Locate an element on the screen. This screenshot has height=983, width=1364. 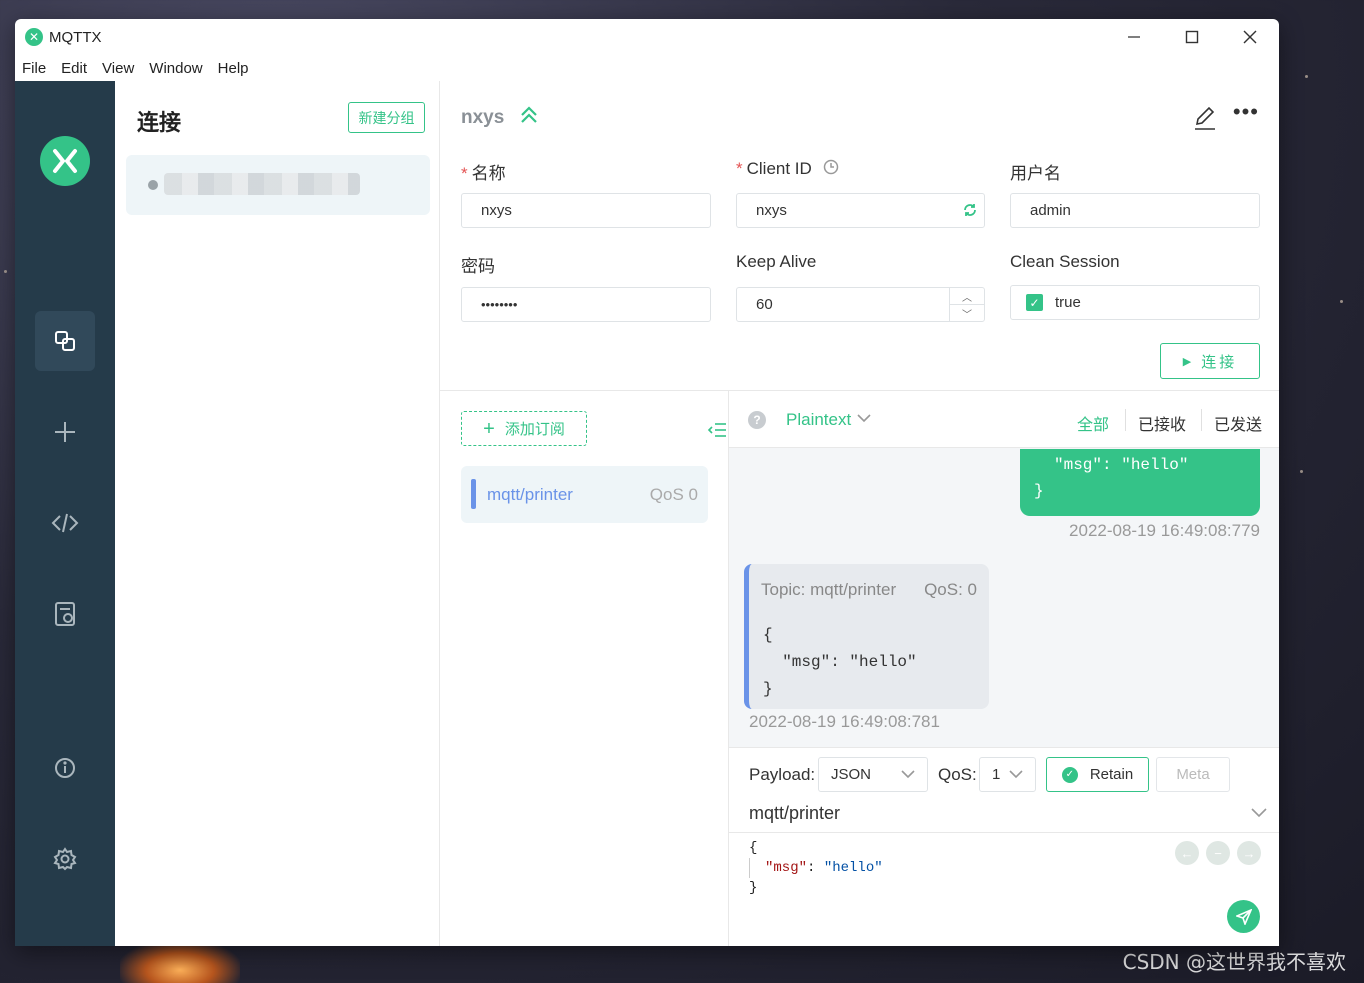
close-button is located at coordinates (1250, 37).